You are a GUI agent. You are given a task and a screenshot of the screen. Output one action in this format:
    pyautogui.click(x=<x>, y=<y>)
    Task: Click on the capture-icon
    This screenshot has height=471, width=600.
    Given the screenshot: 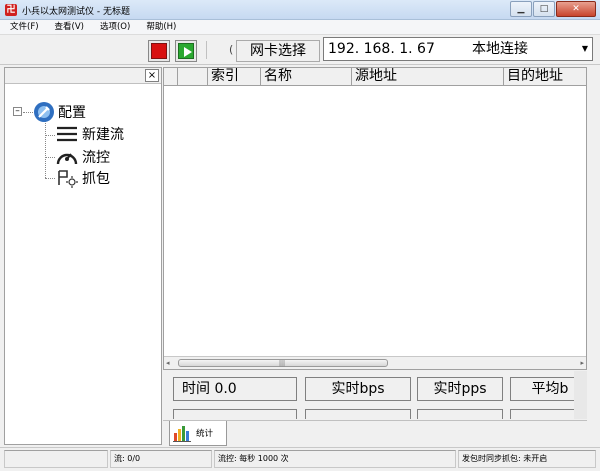 What is the action you would take?
    pyautogui.click(x=68, y=179)
    